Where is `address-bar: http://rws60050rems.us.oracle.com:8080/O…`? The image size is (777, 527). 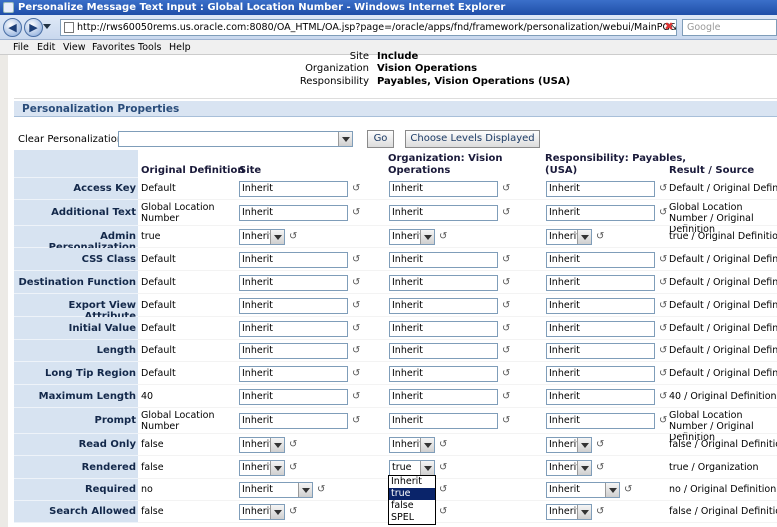 address-bar: http://rws60050rems.us.oracle.com:8080/O… is located at coordinates (368, 27).